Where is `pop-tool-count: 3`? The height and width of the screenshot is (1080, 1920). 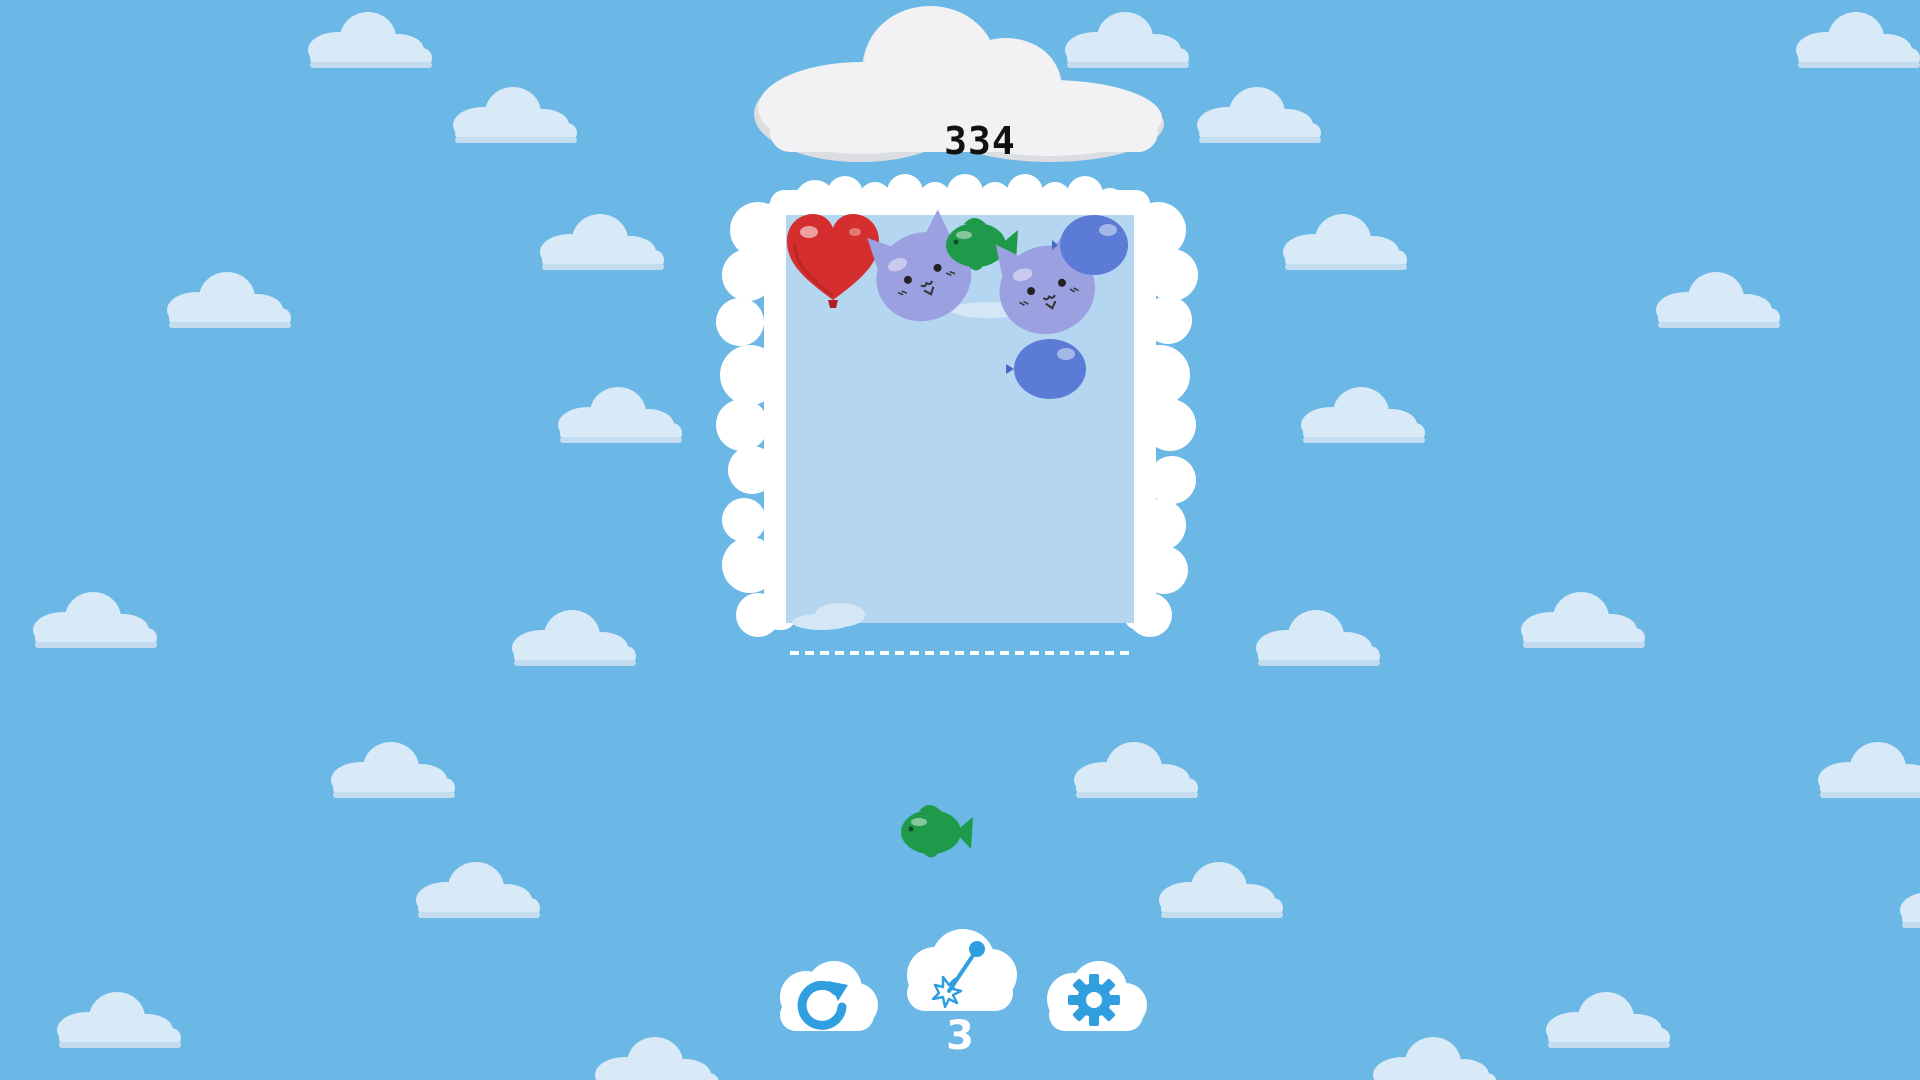 pop-tool-count: 3 is located at coordinates (960, 1036).